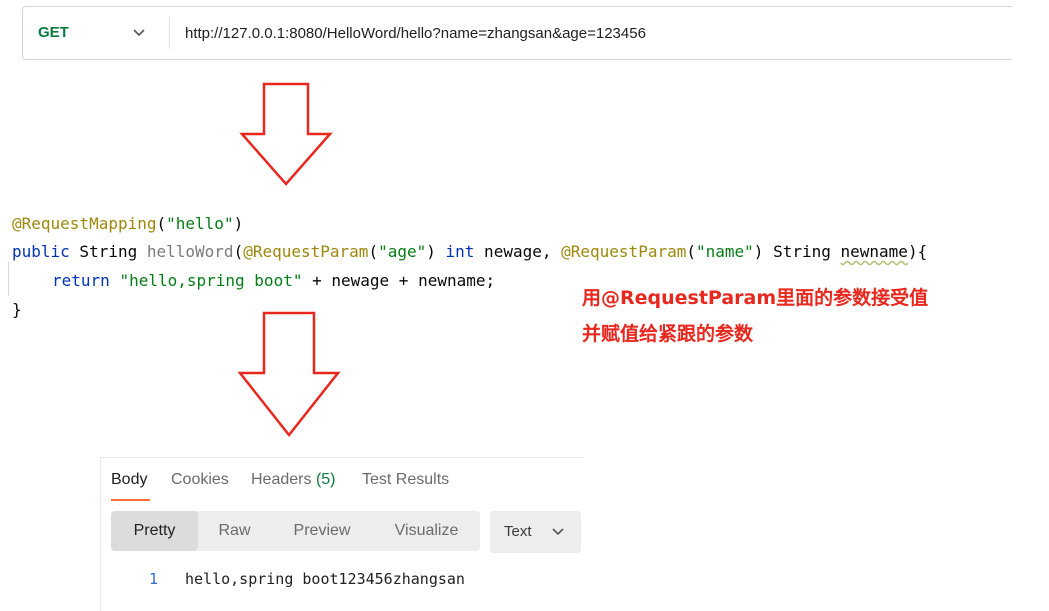 The height and width of the screenshot is (611, 1049). What do you see at coordinates (130, 500) in the screenshot?
I see `active-tab-indicator` at bounding box center [130, 500].